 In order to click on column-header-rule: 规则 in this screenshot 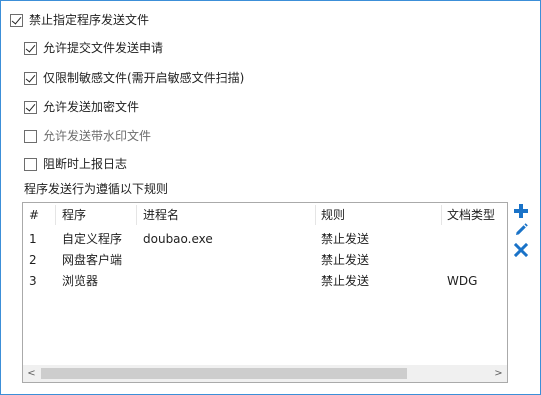, I will do `click(333, 215)`.